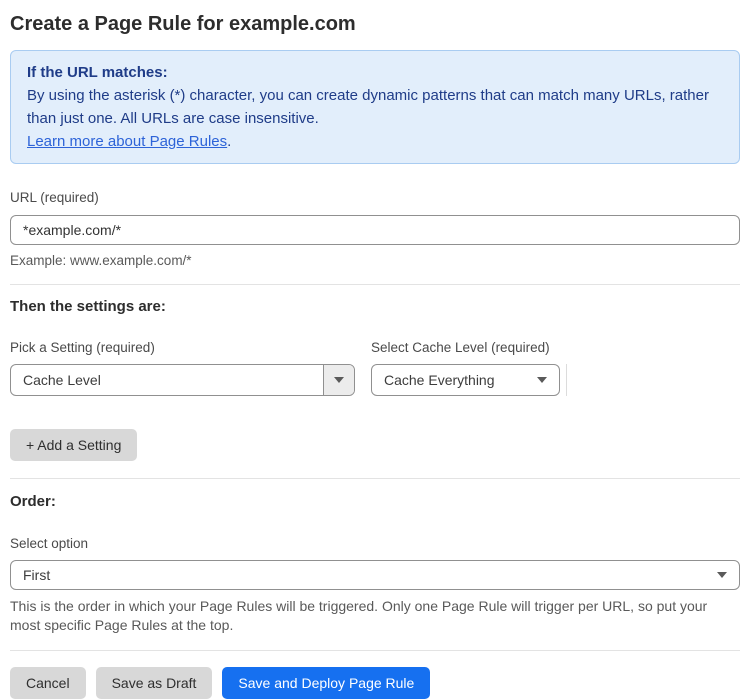 The image size is (750, 699). Describe the element at coordinates (566, 380) in the screenshot. I see `setting-row-divider` at that location.